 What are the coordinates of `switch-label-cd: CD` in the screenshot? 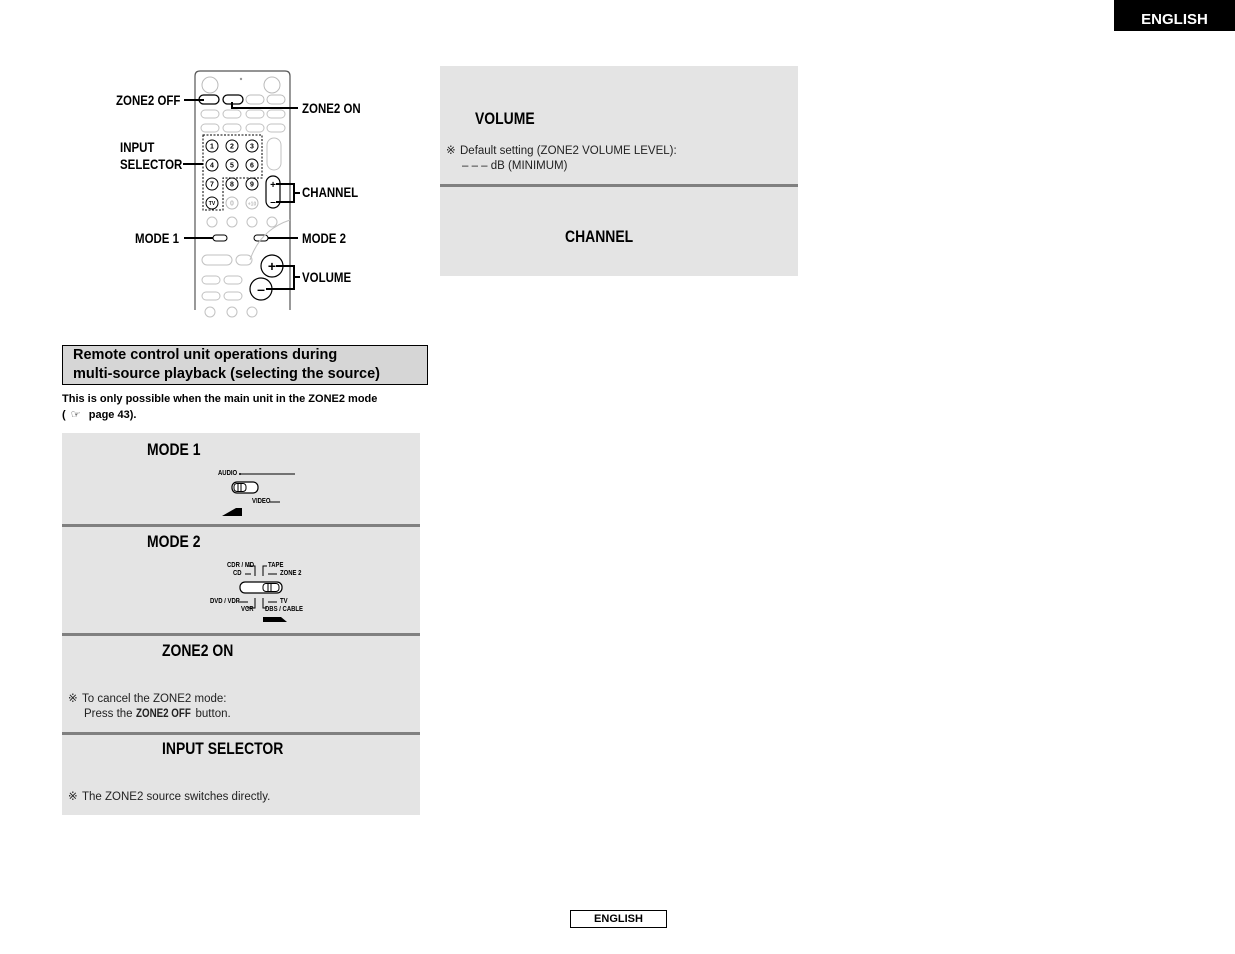 It's located at (237, 573).